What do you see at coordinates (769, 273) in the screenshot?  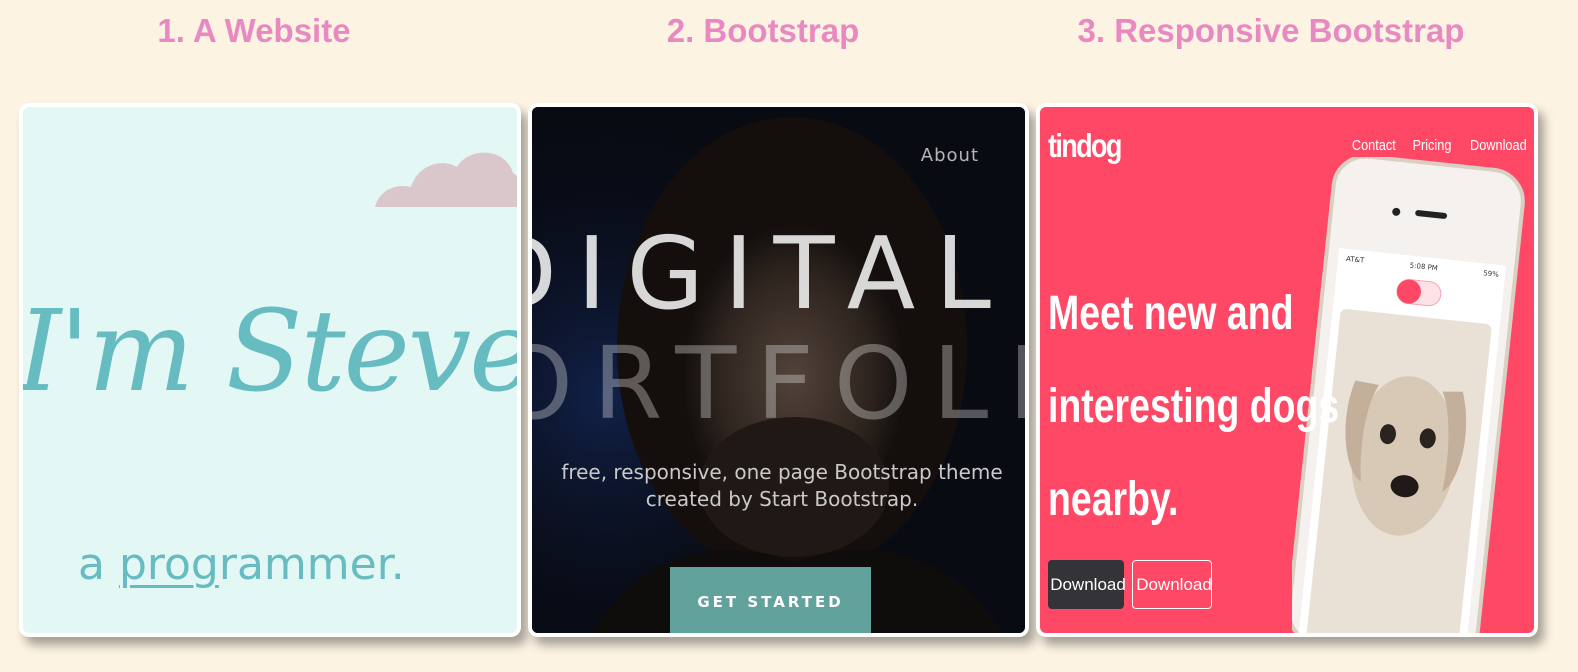 I see `hero-title-line1: DIGITAL` at bounding box center [769, 273].